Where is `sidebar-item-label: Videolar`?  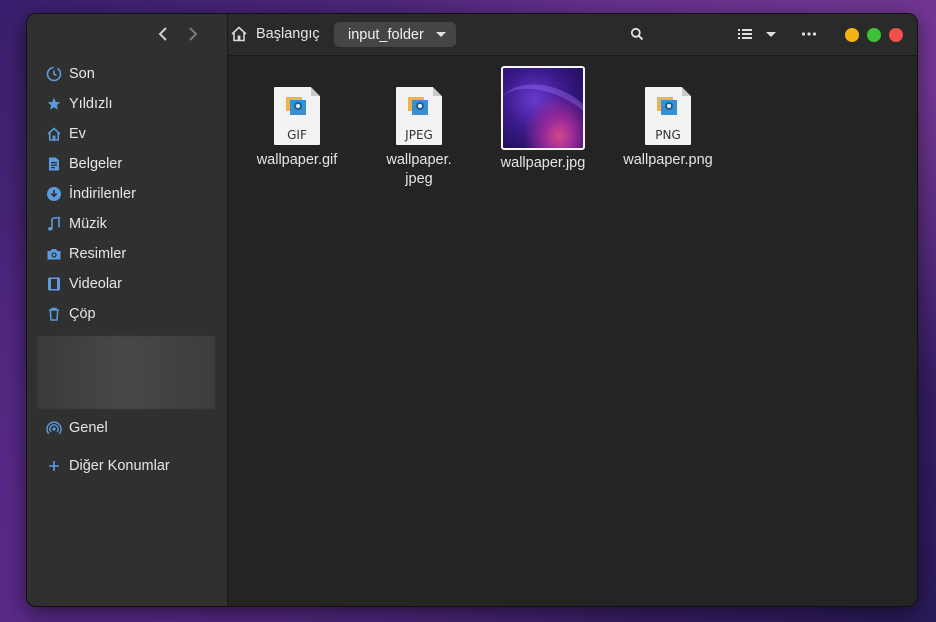
sidebar-item-label: Videolar is located at coordinates (95, 284).